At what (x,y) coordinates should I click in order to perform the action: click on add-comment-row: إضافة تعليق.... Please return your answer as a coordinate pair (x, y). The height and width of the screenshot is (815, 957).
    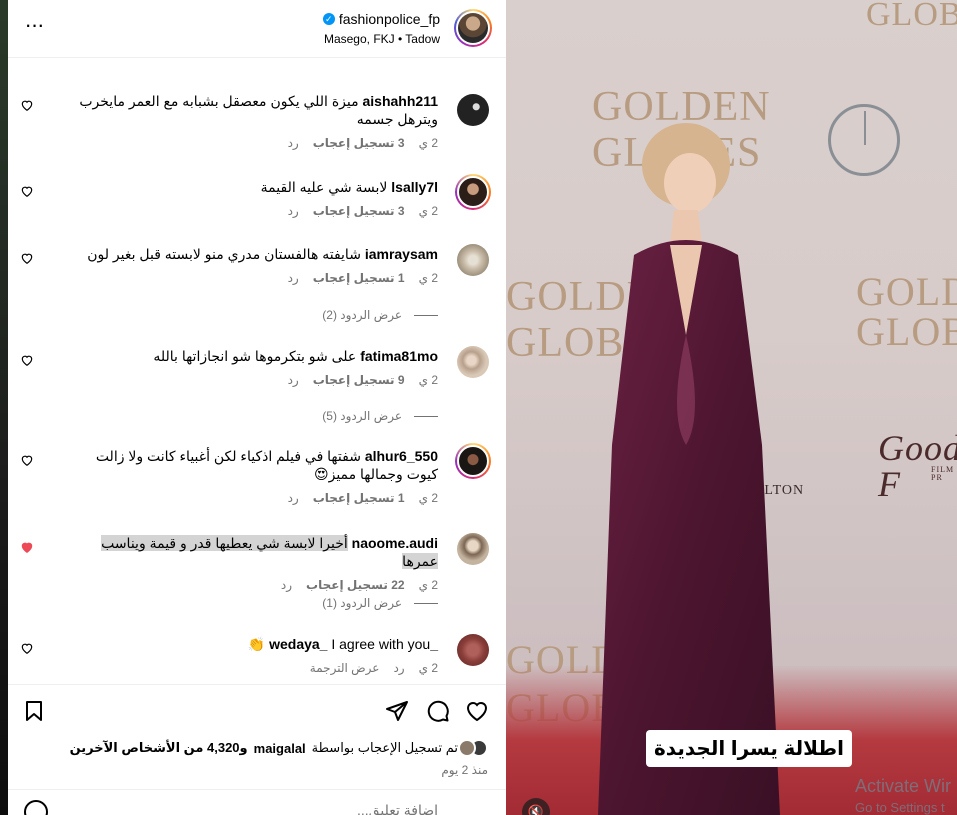
    Looking at the image, I should click on (257, 802).